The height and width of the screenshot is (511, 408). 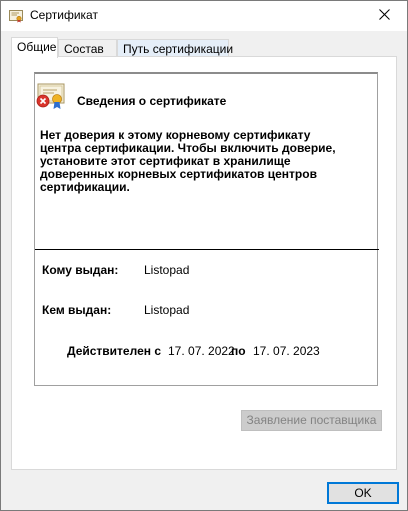 What do you see at coordinates (311, 420) in the screenshot?
I see `issuer-statement-button: Заявление поставщика` at bounding box center [311, 420].